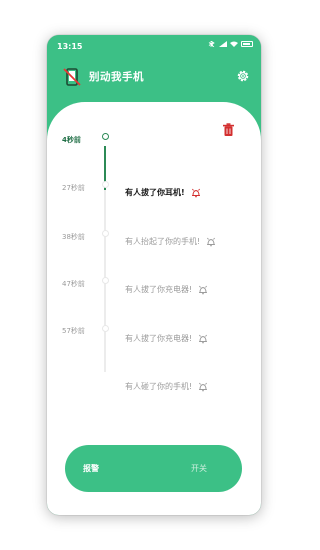 The image size is (320, 550). What do you see at coordinates (91, 468) in the screenshot?
I see `toggle-label-alarm: 报警` at bounding box center [91, 468].